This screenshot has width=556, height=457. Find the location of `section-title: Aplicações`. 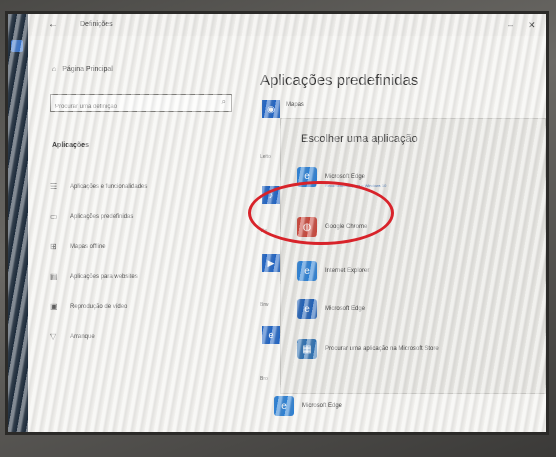

section-title: Aplicações is located at coordinates (70, 145).